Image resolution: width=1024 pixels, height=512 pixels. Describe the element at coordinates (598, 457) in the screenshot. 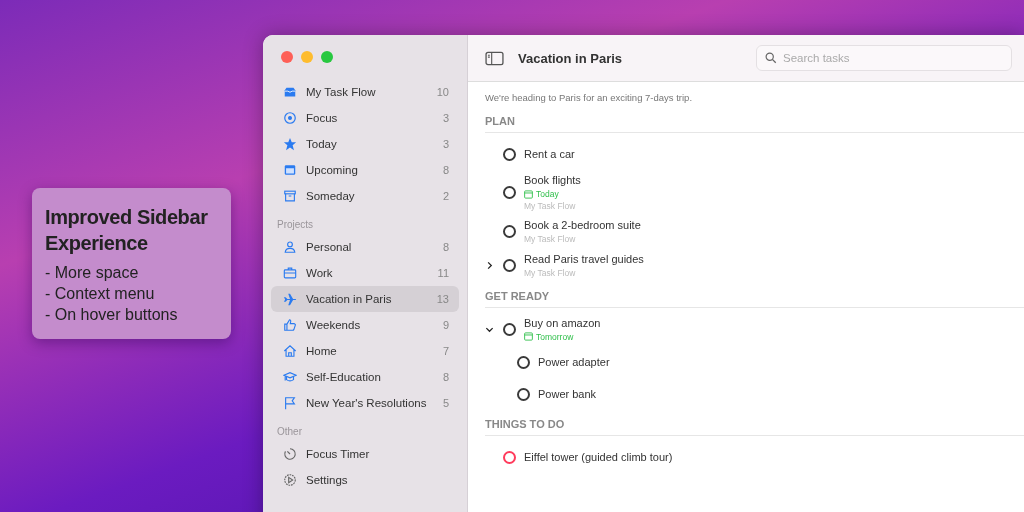

I see `task-title: Eiffel tower (guided climb tour)` at that location.